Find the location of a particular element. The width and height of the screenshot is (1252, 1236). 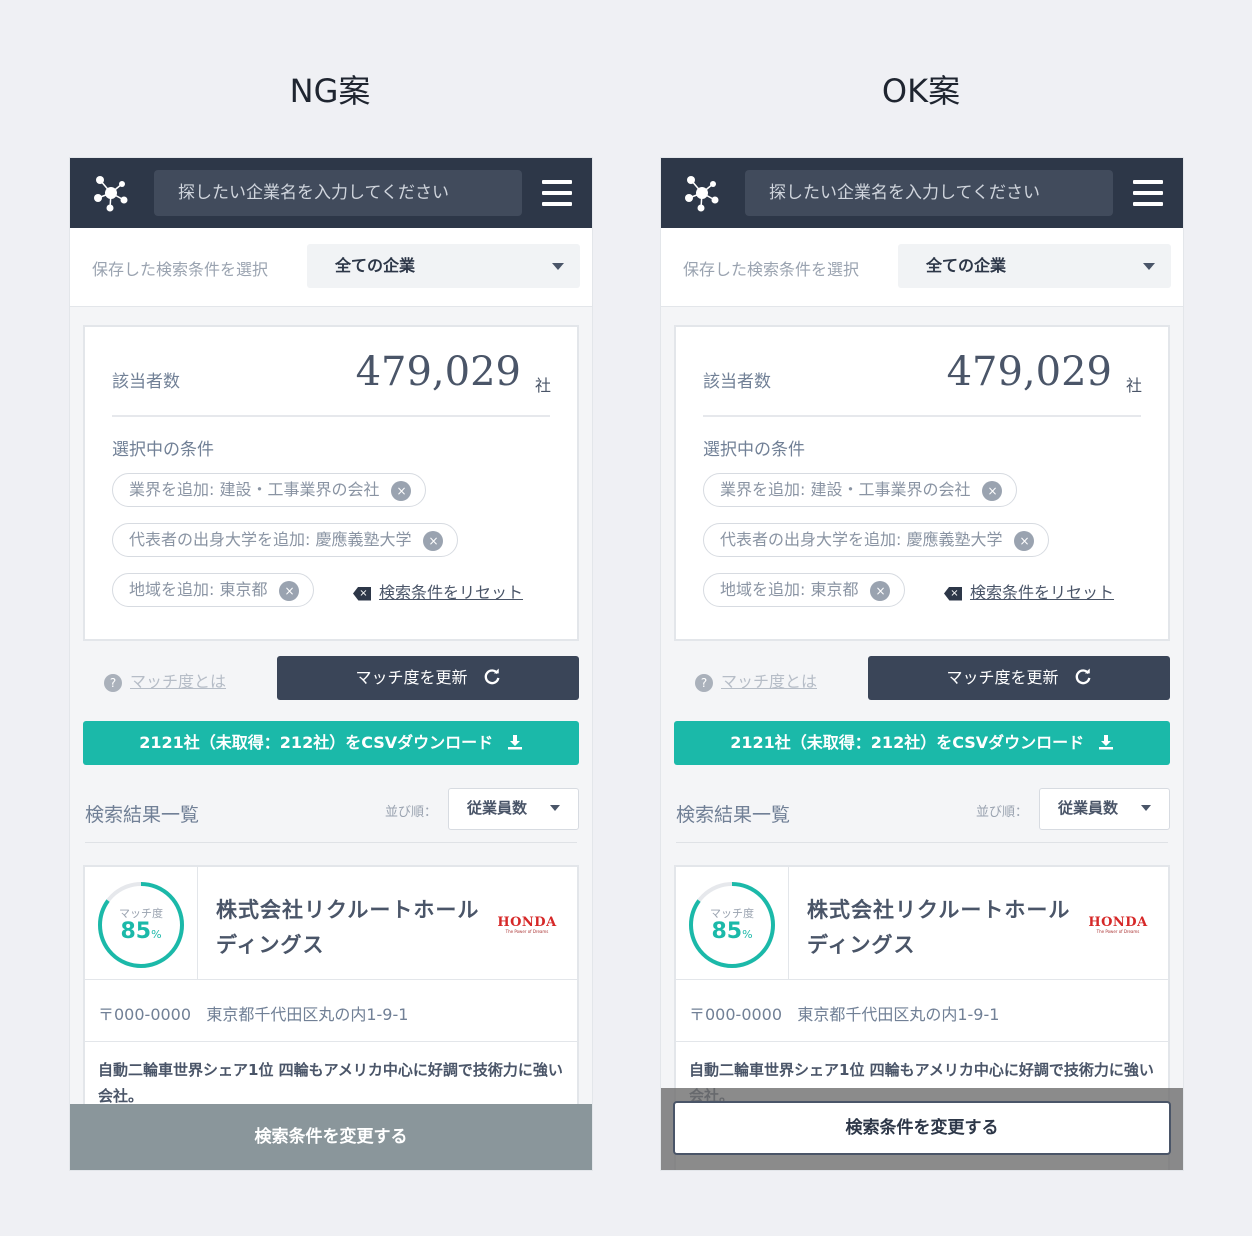

csv-download-label: 2121社（未取得：212社）をCSVダウンロード is located at coordinates (907, 742).